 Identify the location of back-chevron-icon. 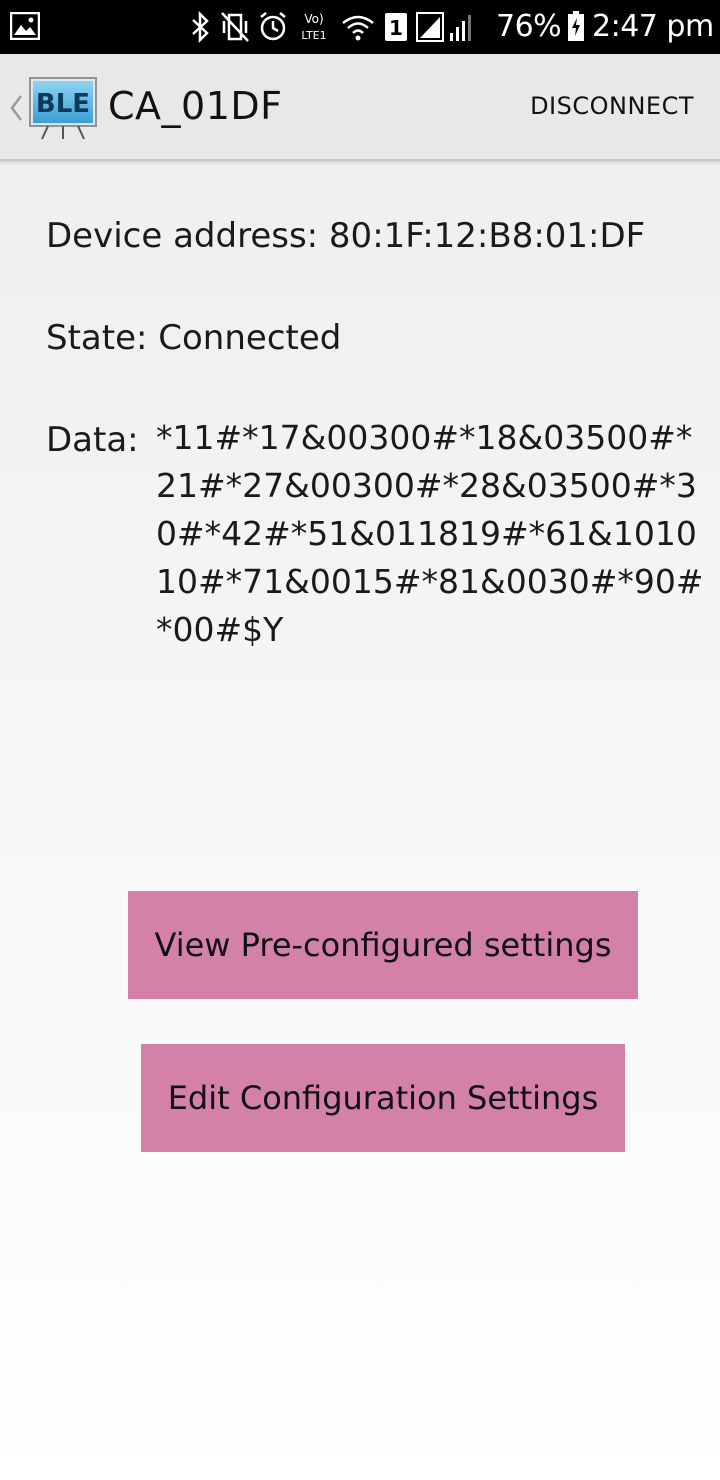
(16, 108).